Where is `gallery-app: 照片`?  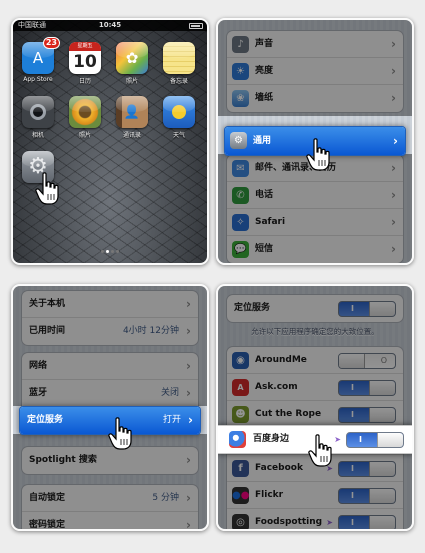
gallery-app: 照片 is located at coordinates (85, 117).